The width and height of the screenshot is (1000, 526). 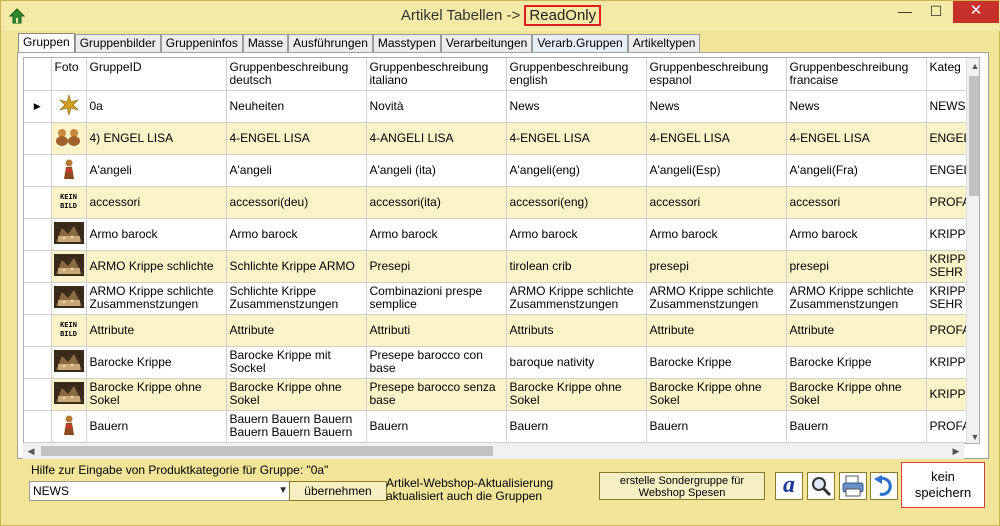 What do you see at coordinates (973, 436) in the screenshot?
I see `scroll-down-icon: ▼` at bounding box center [973, 436].